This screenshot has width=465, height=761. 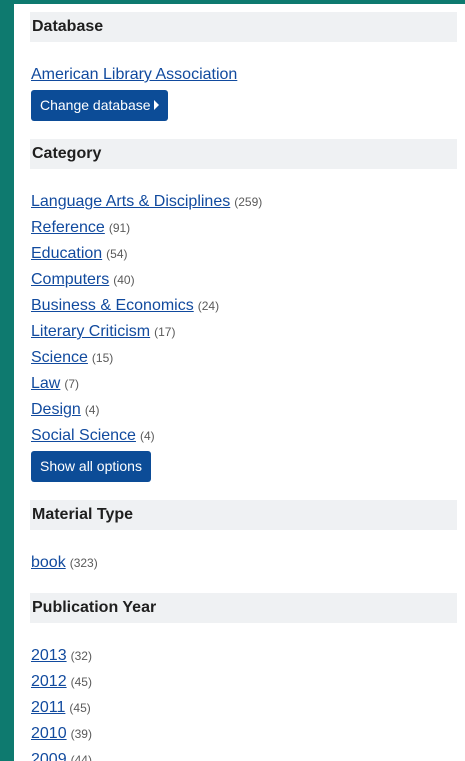 I want to click on category-link: Social Science, so click(x=83, y=435).